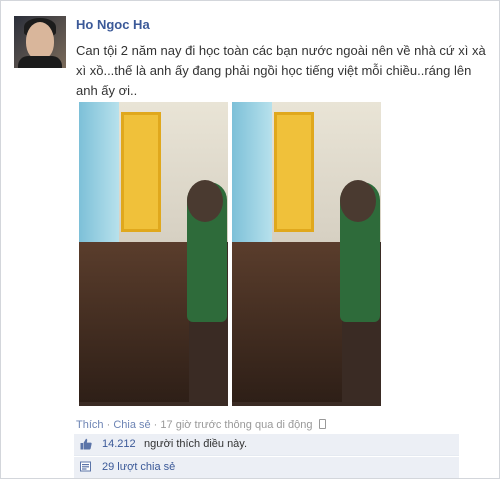  Describe the element at coordinates (266, 467) in the screenshot. I see `shares-summary: 29 lượt chia sẻ` at that location.